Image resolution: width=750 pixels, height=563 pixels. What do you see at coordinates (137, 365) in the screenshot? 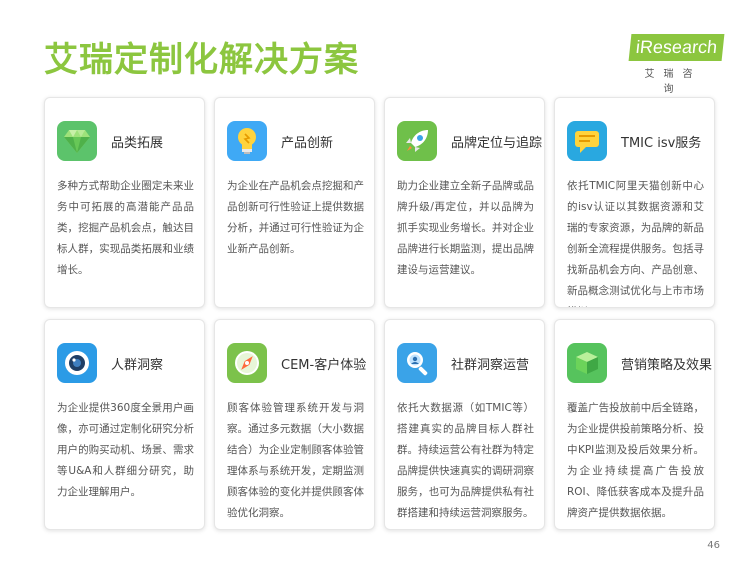
I see `card-title: 人群洞察` at bounding box center [137, 365].